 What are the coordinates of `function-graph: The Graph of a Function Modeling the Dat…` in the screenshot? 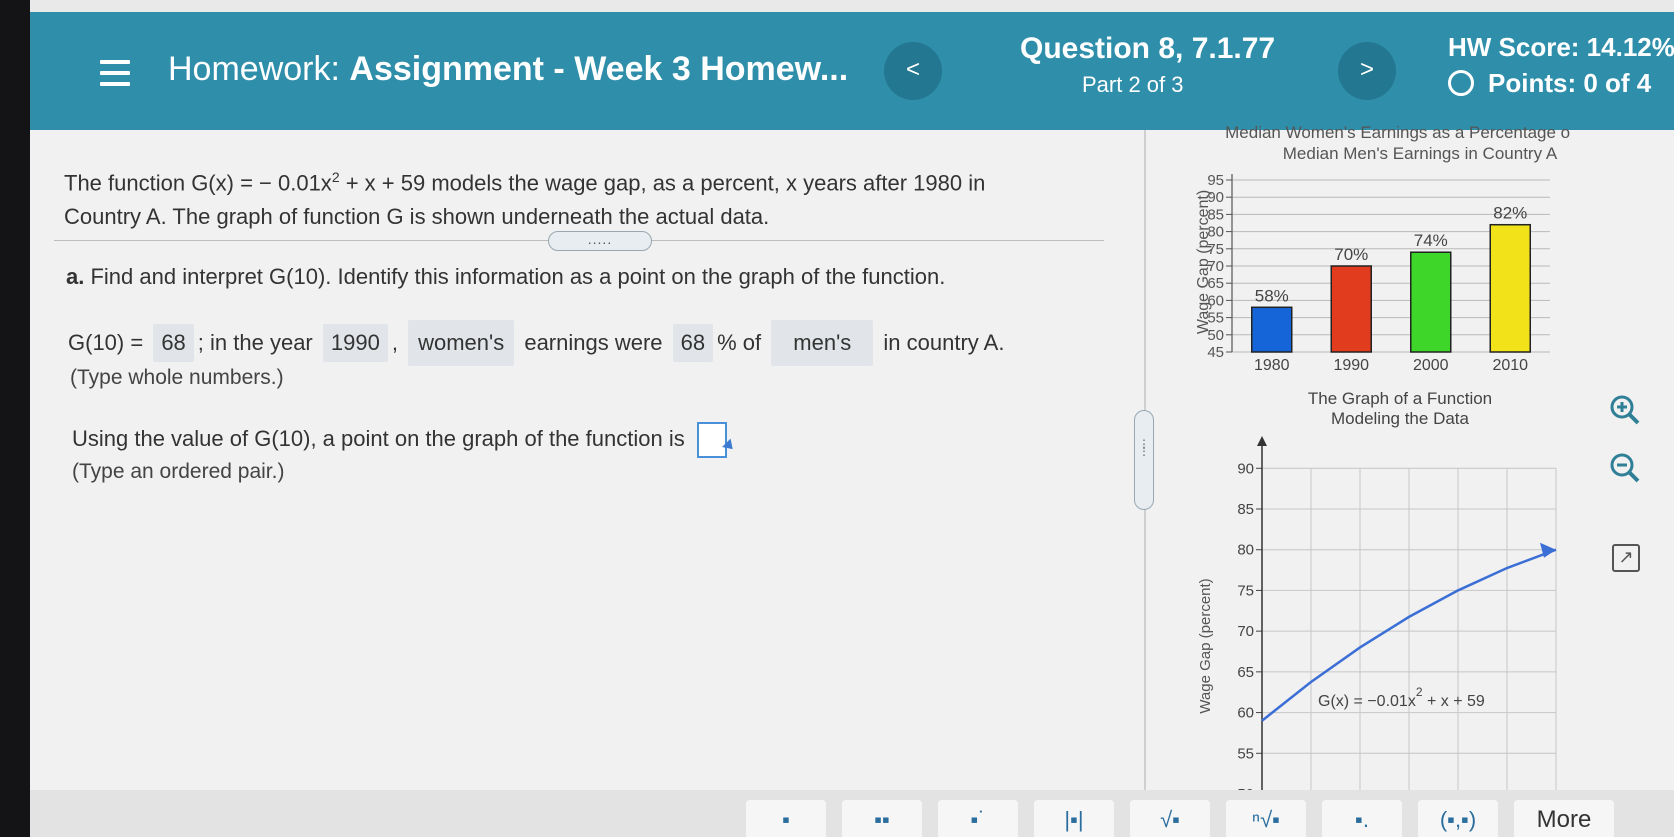 It's located at (1377, 593).